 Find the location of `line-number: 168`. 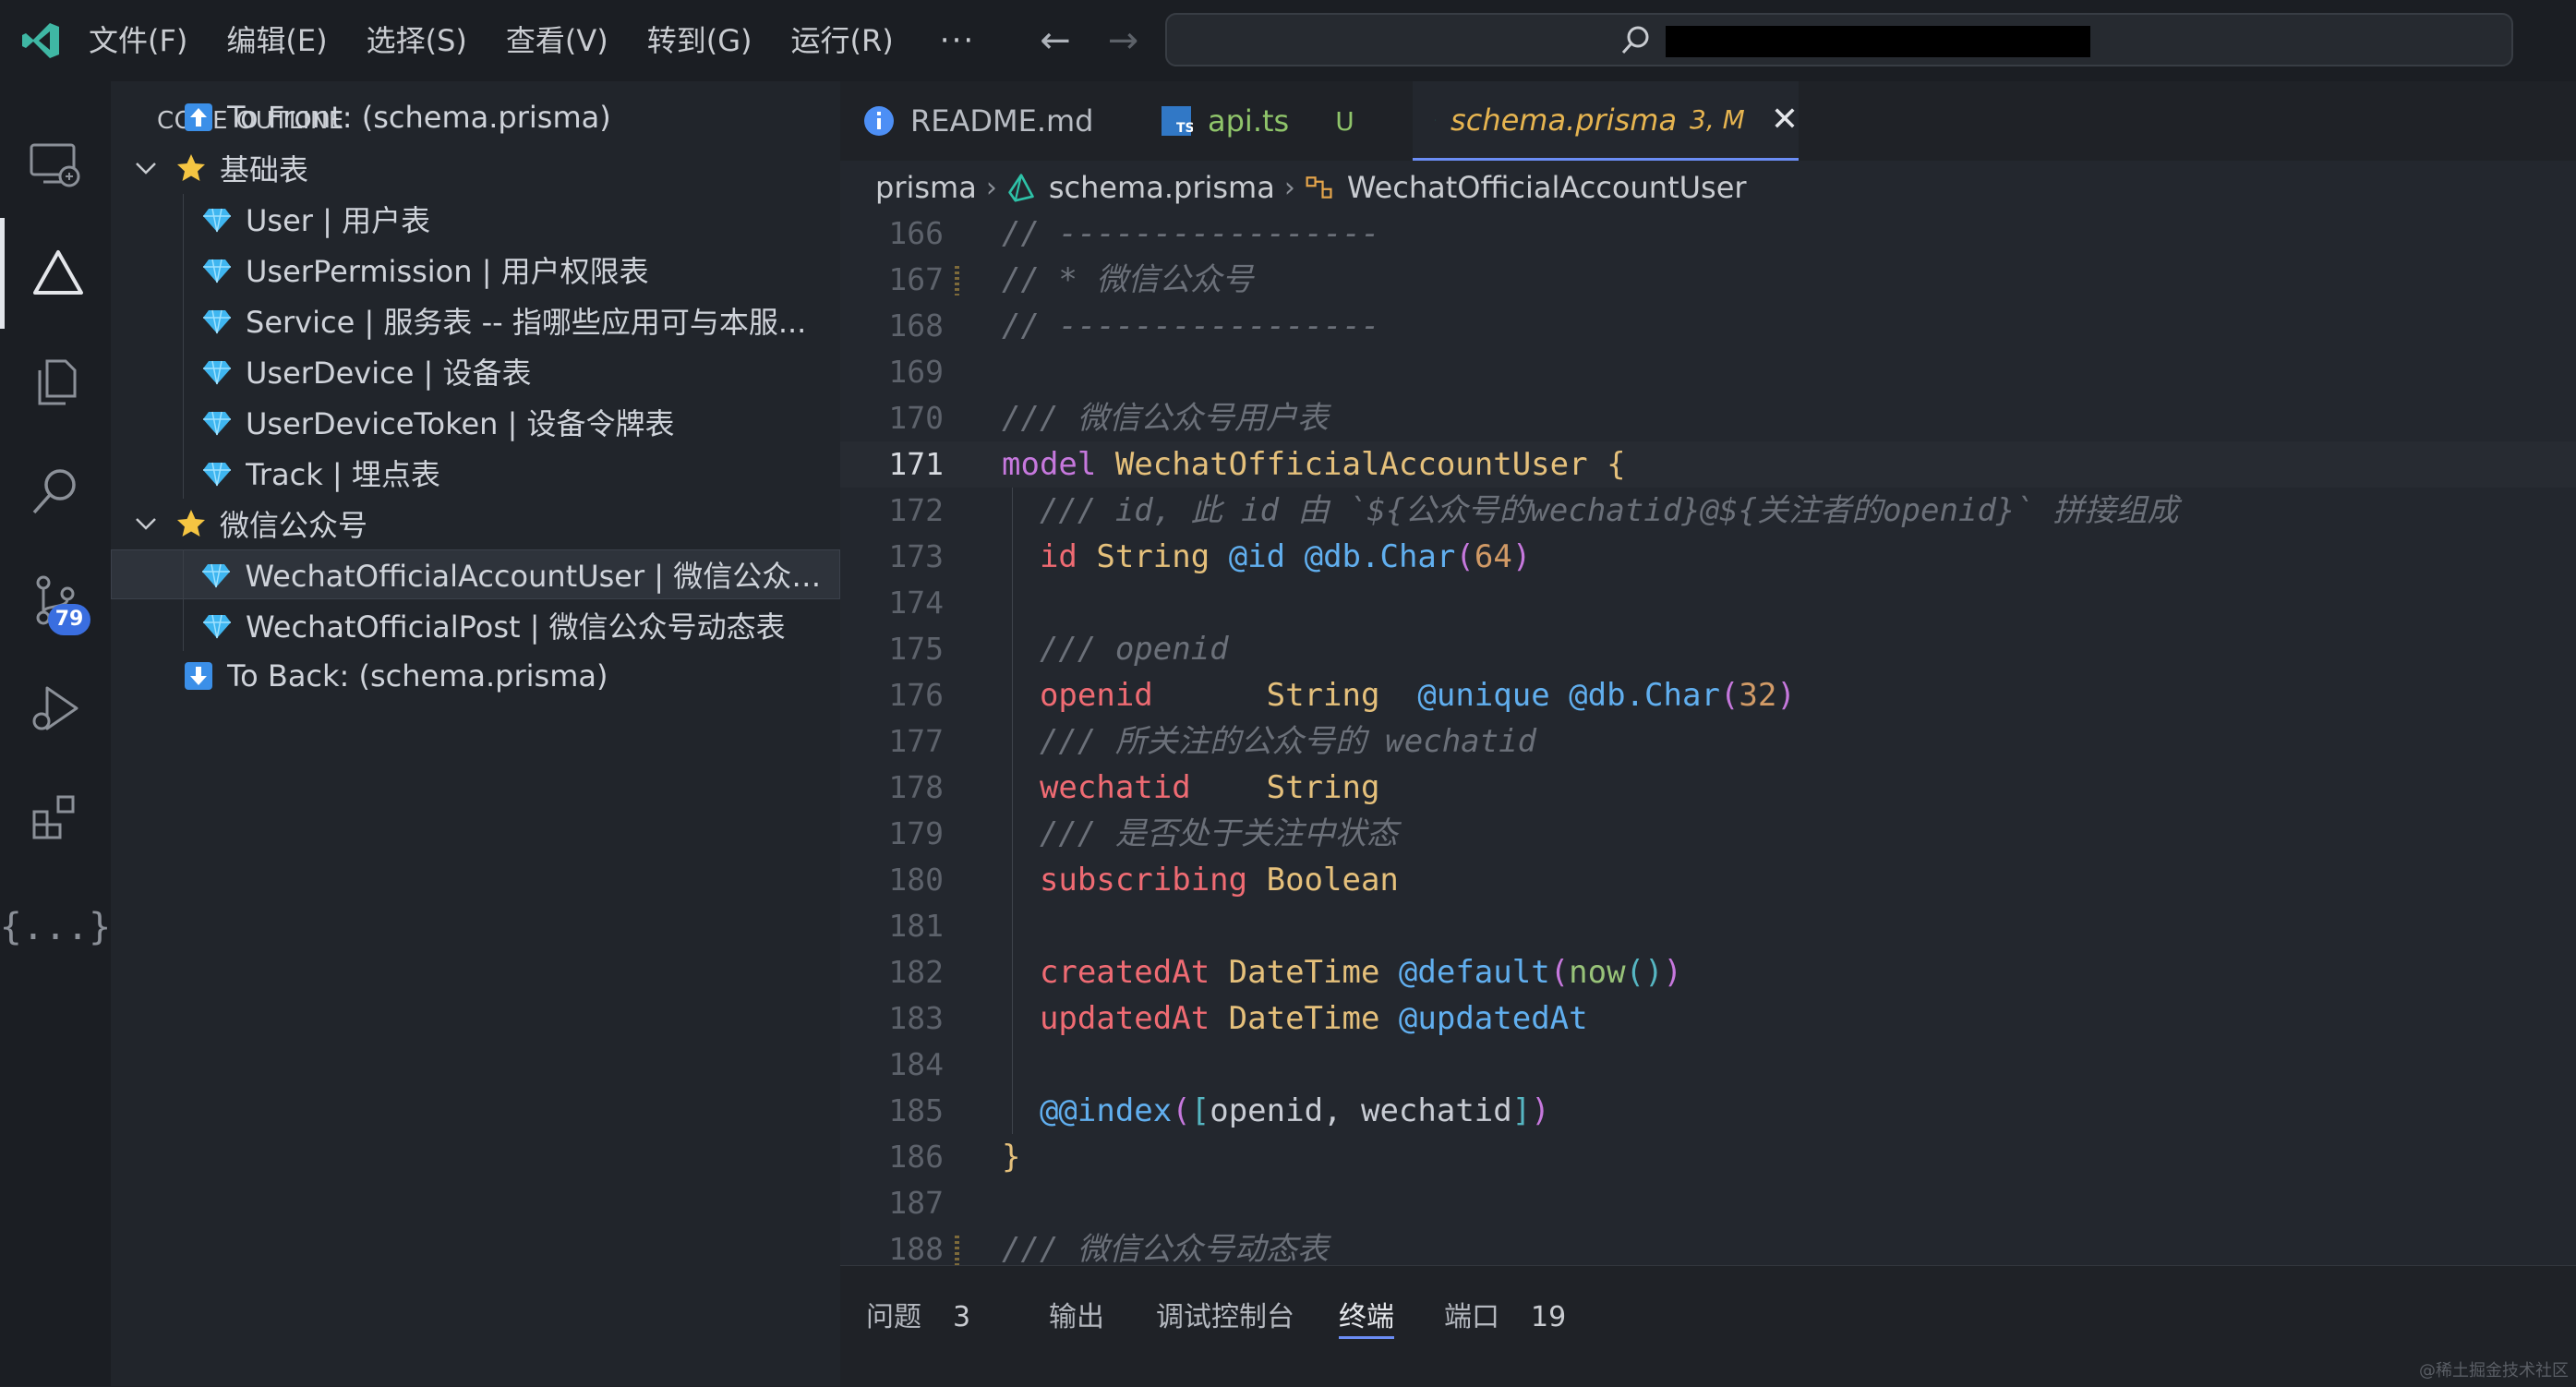

line-number: 168 is located at coordinates (916, 326).